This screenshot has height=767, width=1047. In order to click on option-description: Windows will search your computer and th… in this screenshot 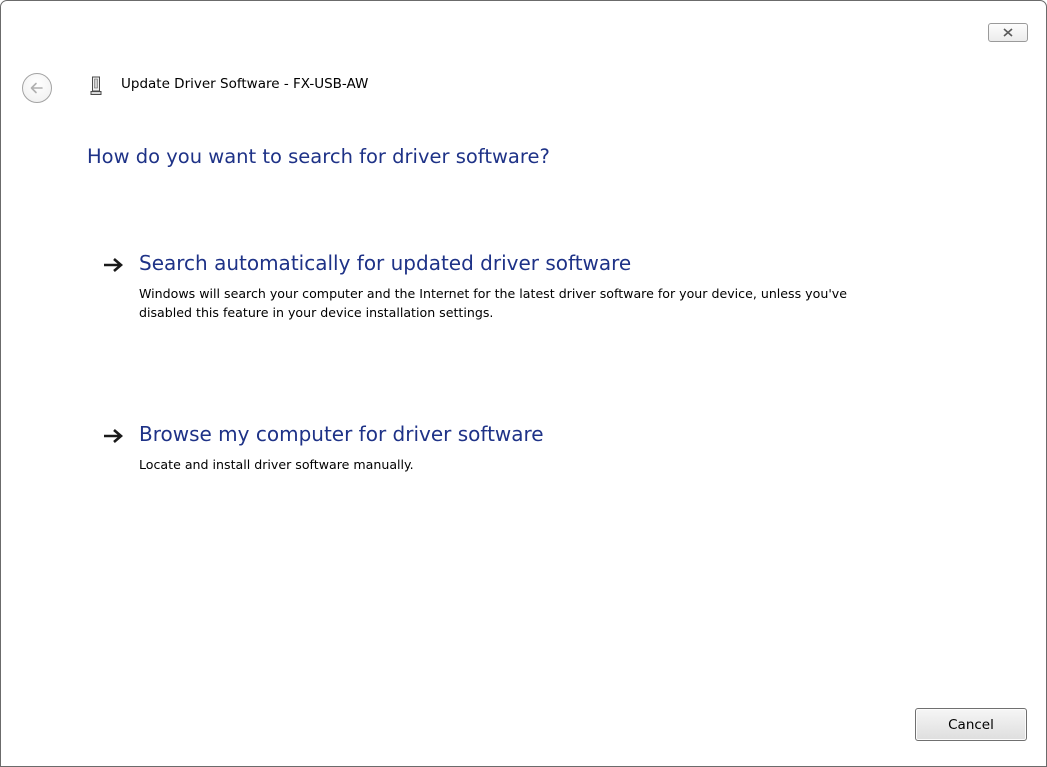, I will do `click(493, 303)`.